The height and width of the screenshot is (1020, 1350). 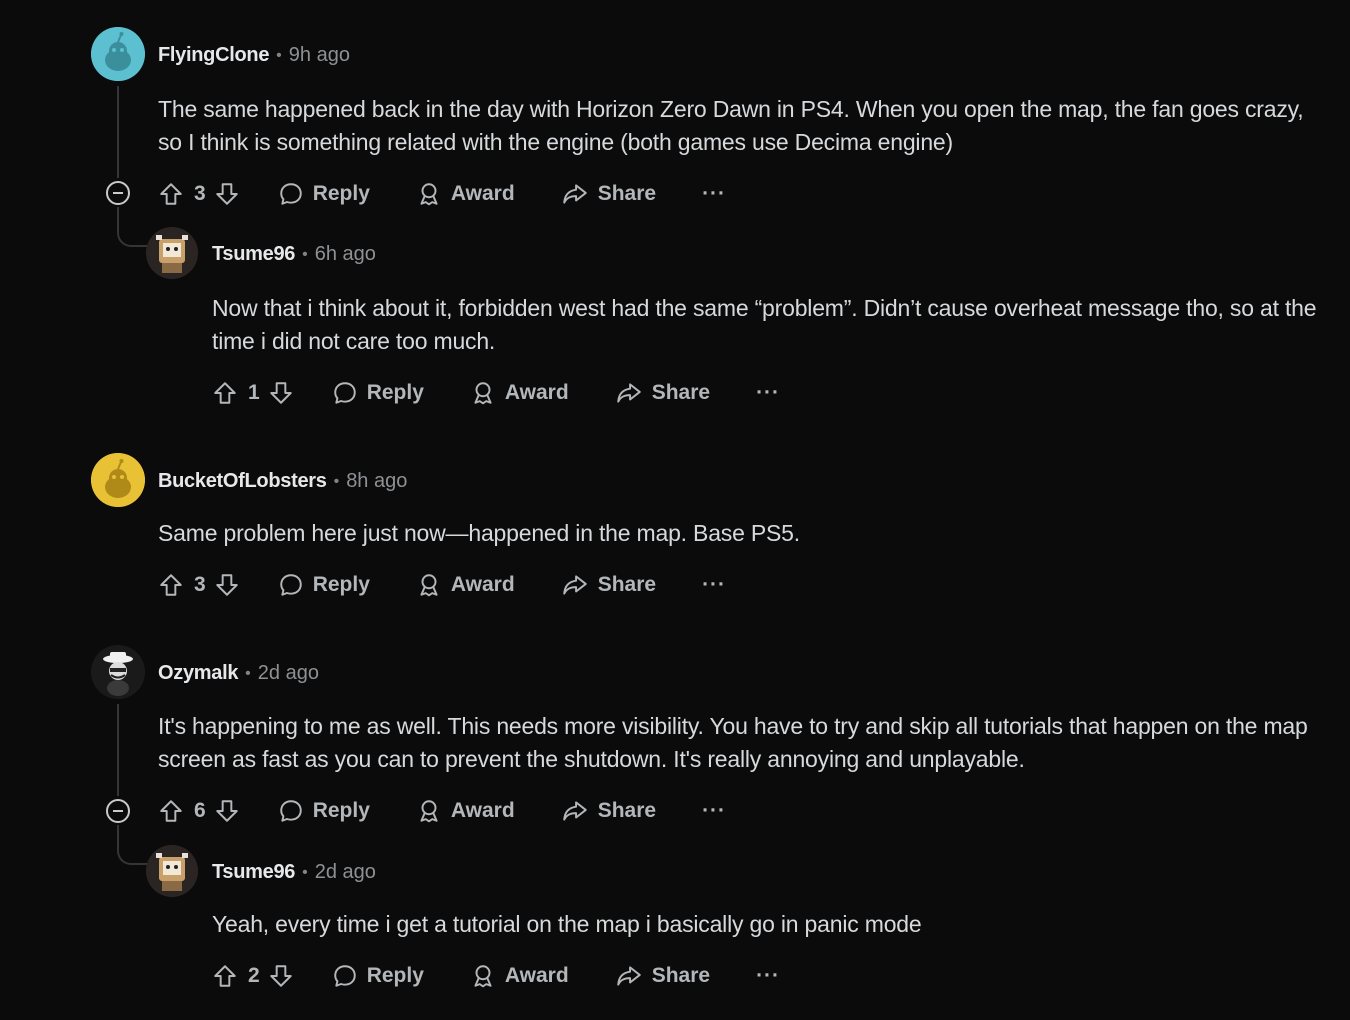 I want to click on timestamp: 6h ago, so click(x=345, y=254).